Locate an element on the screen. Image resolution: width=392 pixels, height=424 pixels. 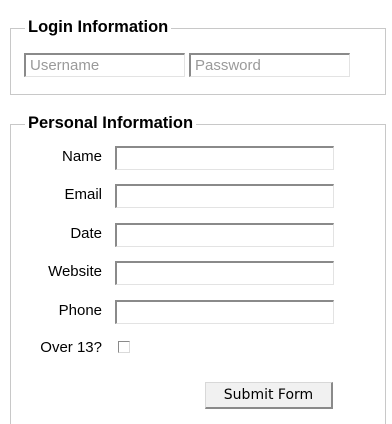
password-input: Password is located at coordinates (269, 65).